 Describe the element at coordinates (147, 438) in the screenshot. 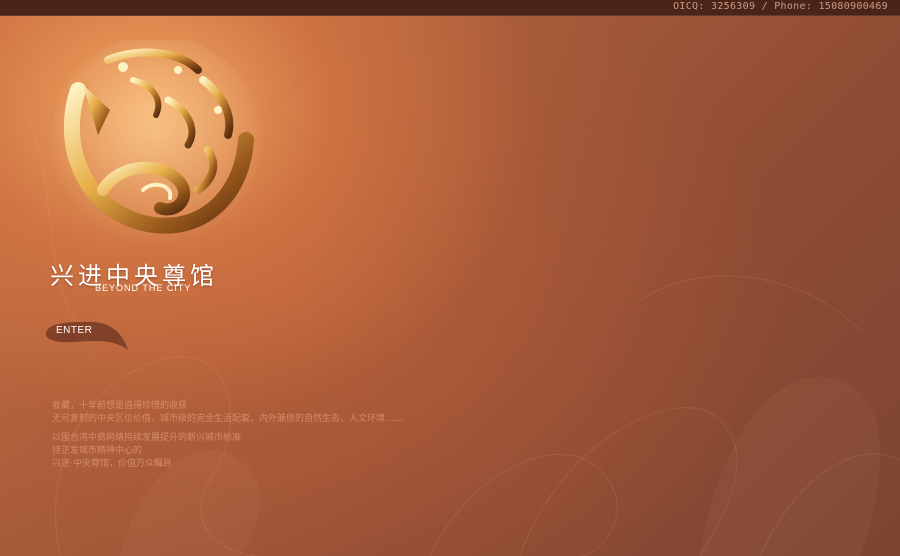

I see `description-line: 以国台湾中商网络持续发展提升的新兴城市标准` at that location.